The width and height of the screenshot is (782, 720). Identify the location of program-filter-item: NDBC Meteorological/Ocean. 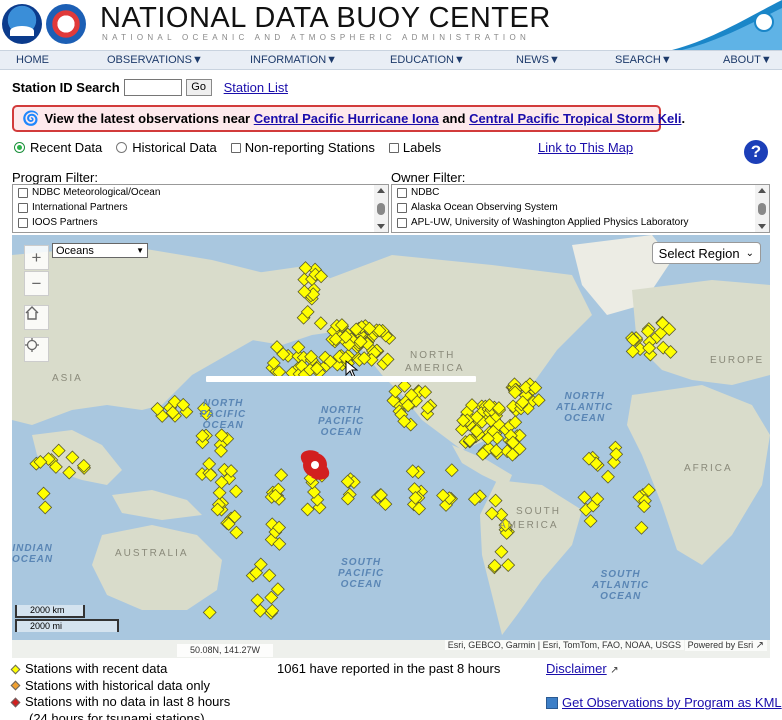
(200, 192).